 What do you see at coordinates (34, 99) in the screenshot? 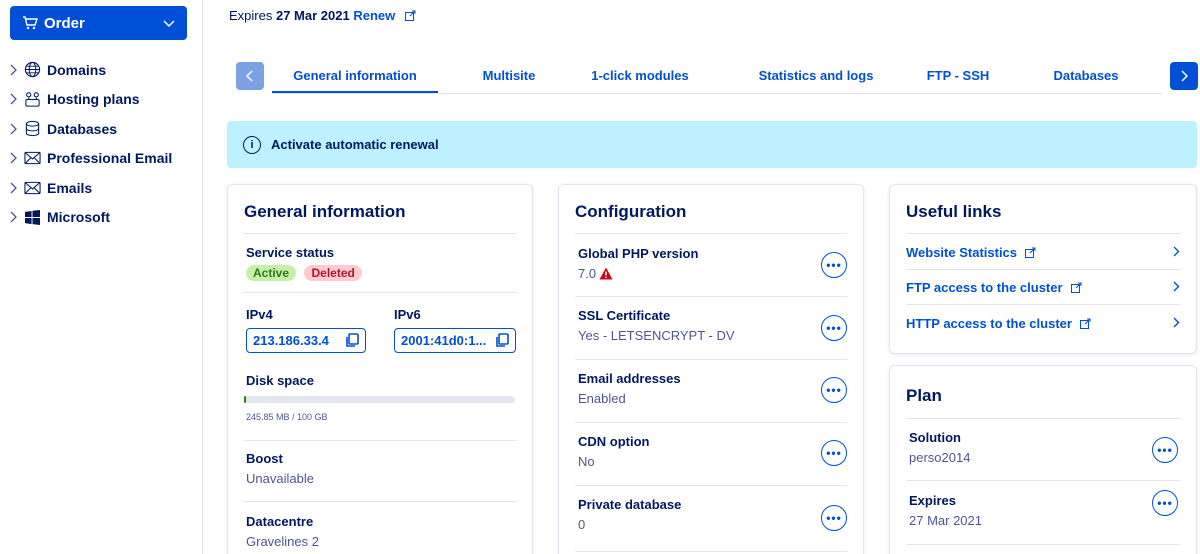
I see `hosting-icon` at bounding box center [34, 99].